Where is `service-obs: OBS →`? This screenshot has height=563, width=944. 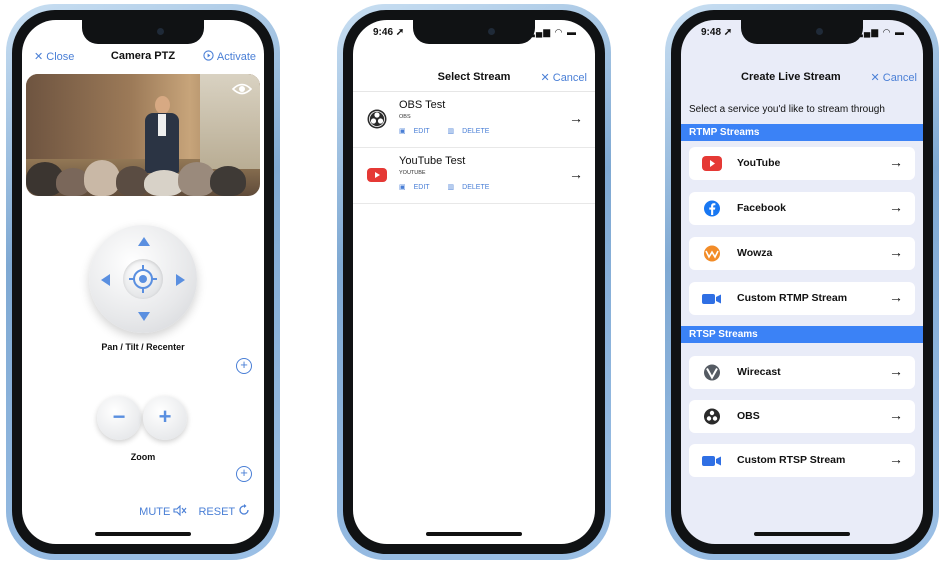 service-obs: OBS → is located at coordinates (802, 416).